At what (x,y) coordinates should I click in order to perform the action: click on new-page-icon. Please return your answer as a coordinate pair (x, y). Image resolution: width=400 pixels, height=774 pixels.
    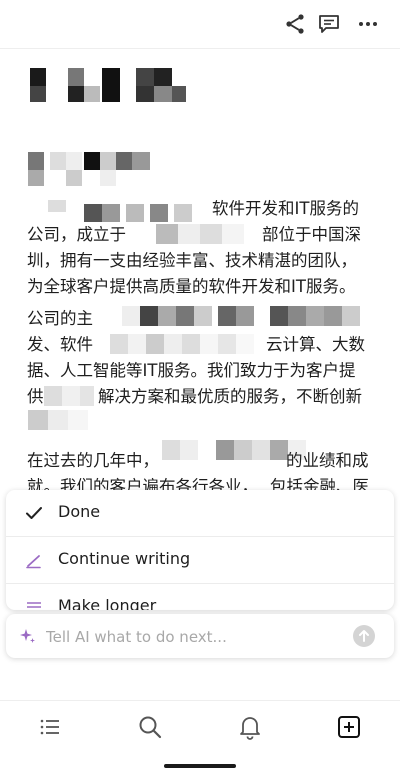
    Looking at the image, I should click on (349, 727).